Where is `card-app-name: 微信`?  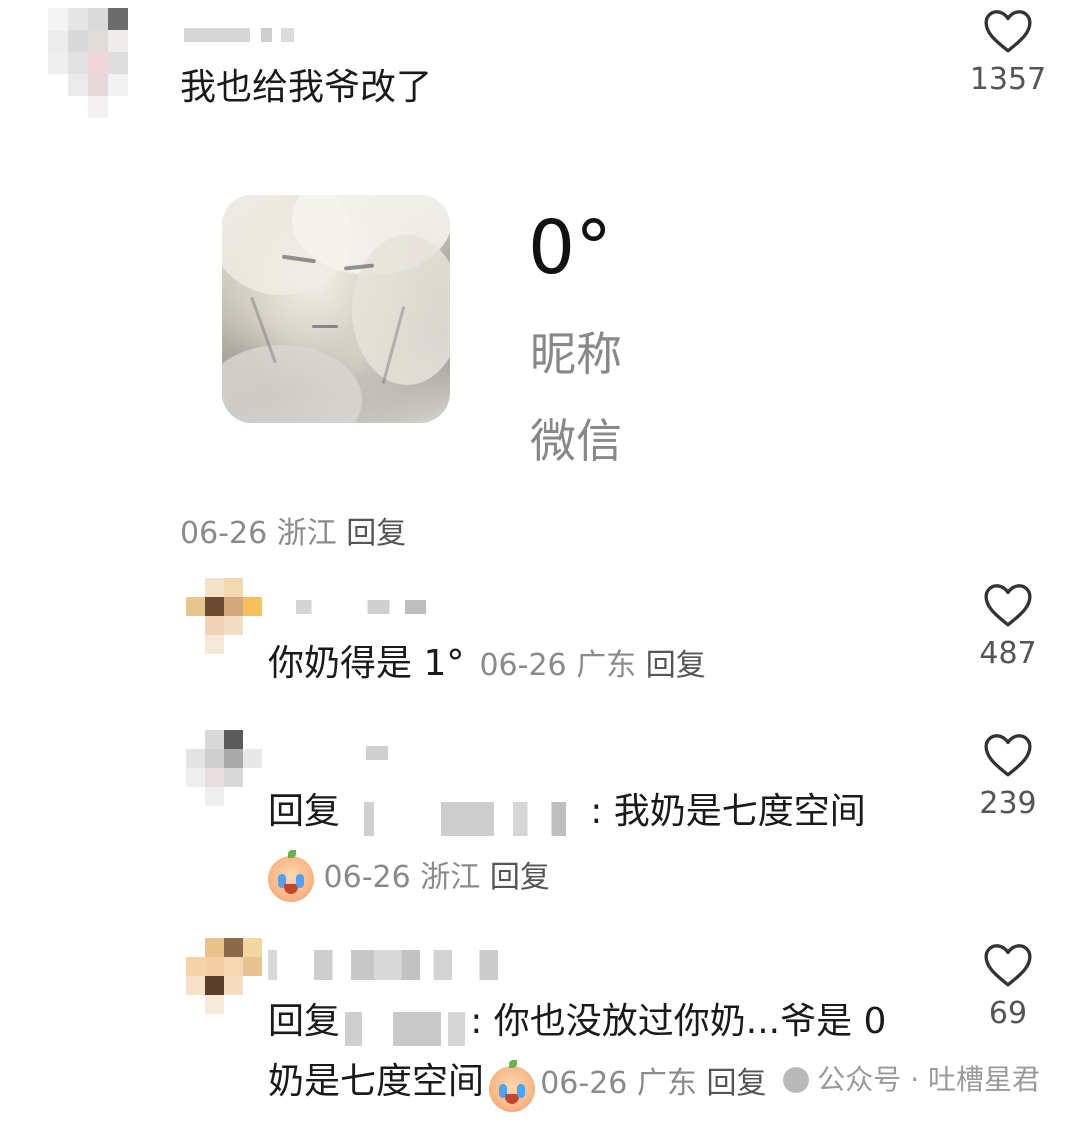
card-app-name: 微信 is located at coordinates (576, 441).